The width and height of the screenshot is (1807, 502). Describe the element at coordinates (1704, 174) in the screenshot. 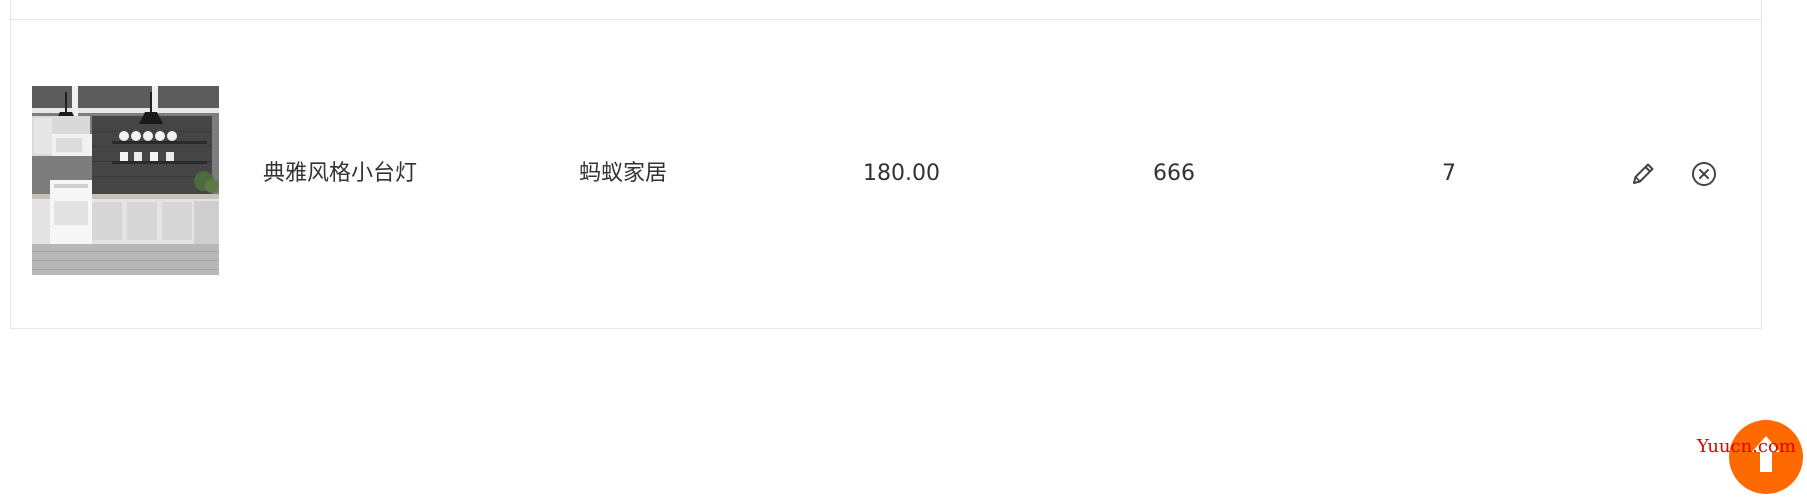

I see `circle-x-icon` at that location.